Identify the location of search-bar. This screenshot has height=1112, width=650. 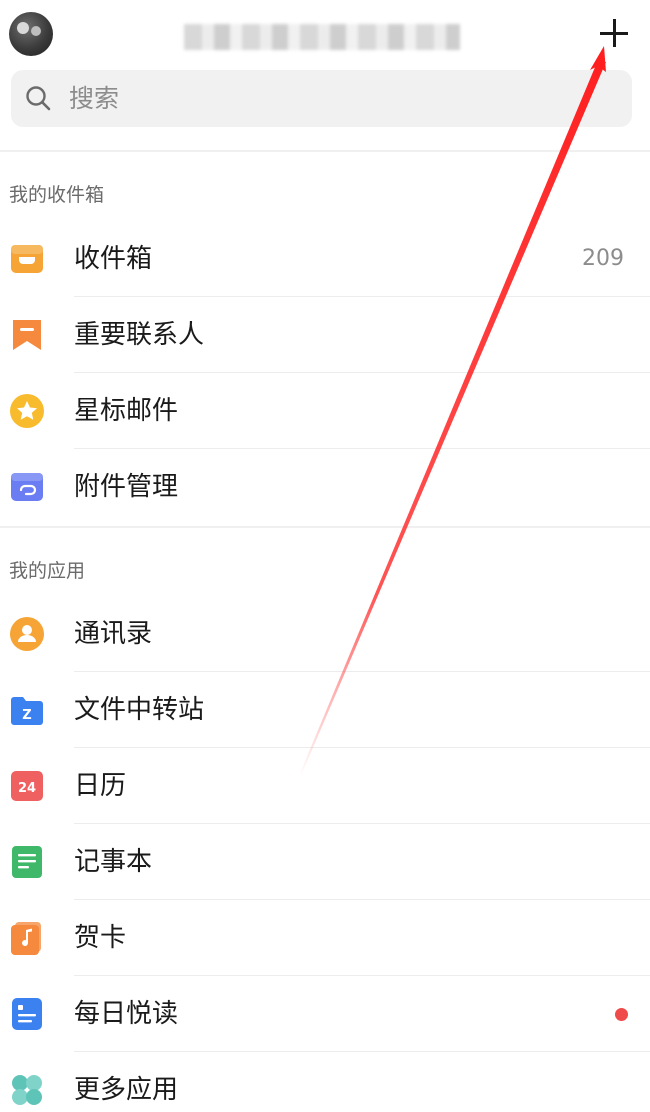
(321, 98).